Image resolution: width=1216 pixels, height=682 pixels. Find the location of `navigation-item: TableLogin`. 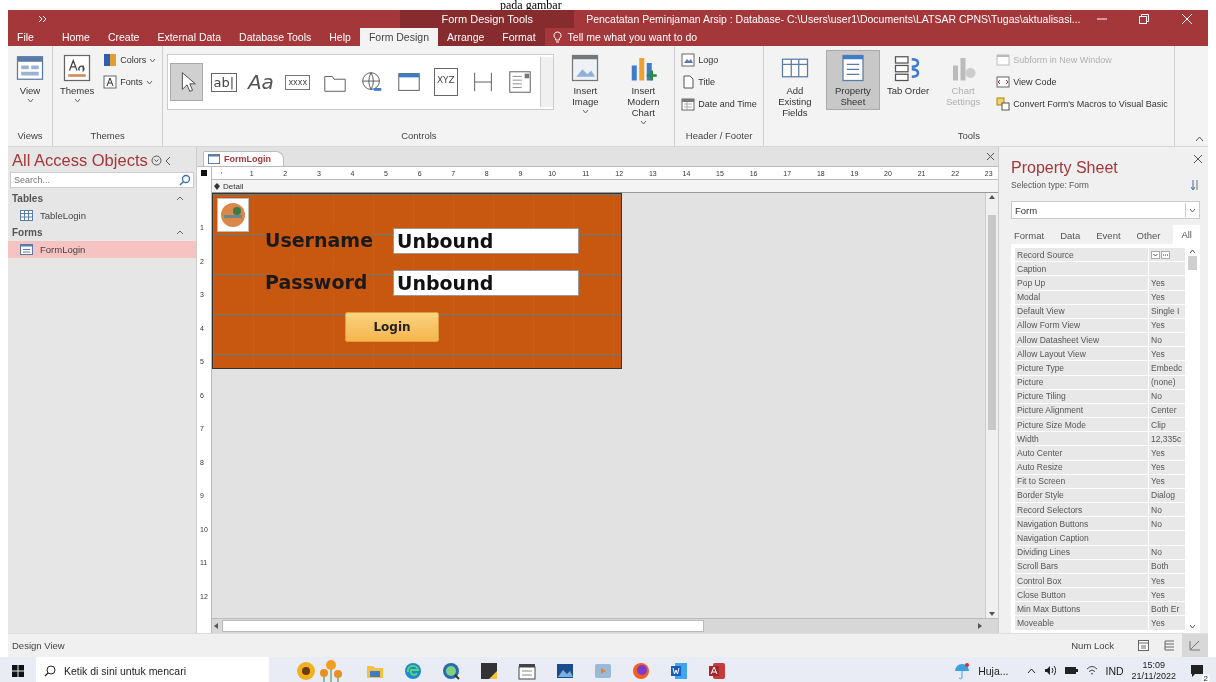

navigation-item: TableLogin is located at coordinates (102, 215).